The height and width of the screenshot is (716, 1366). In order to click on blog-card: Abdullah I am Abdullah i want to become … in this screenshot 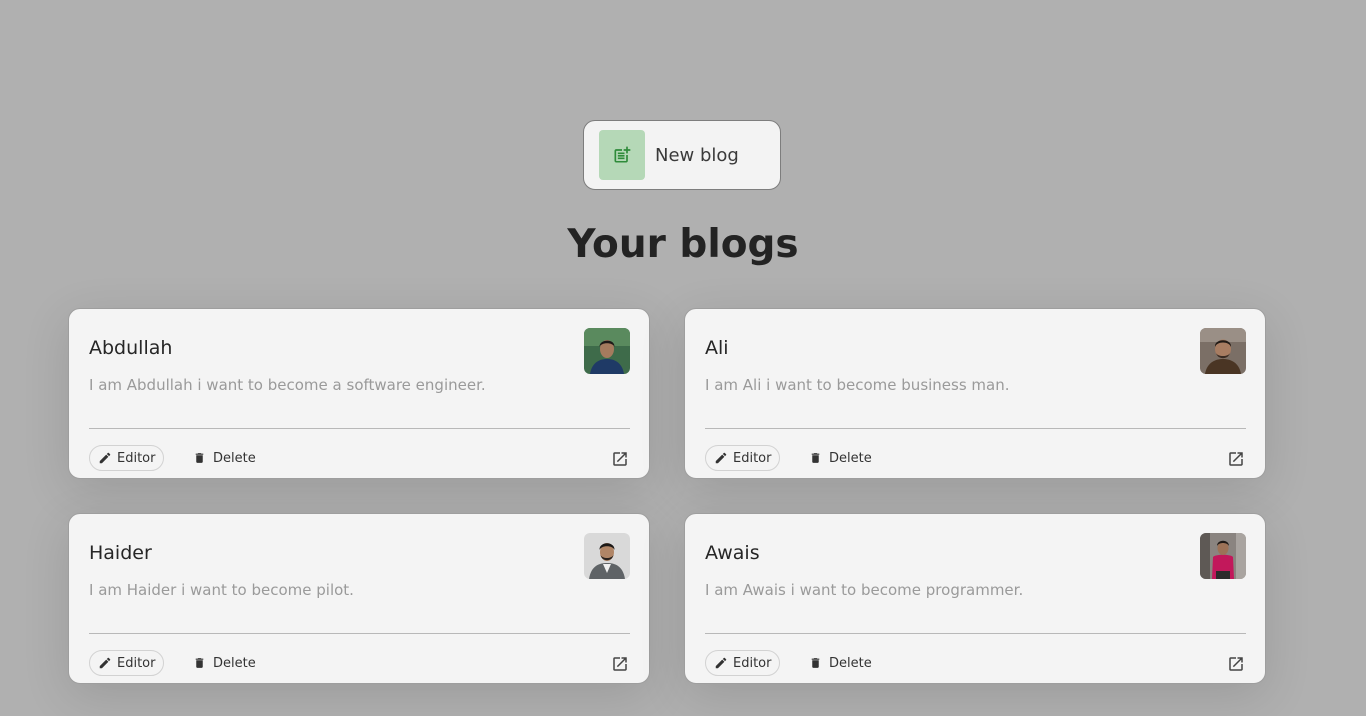, I will do `click(359, 393)`.